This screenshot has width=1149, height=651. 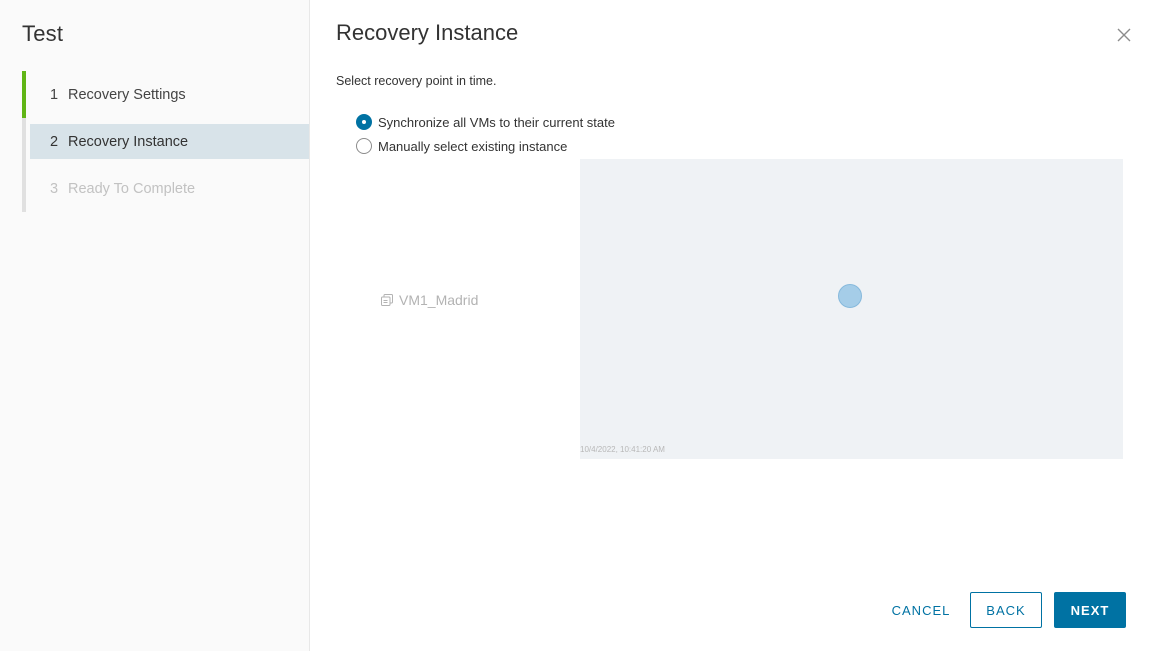 I want to click on vm-row-label: VM1_Madrid, so click(x=429, y=300).